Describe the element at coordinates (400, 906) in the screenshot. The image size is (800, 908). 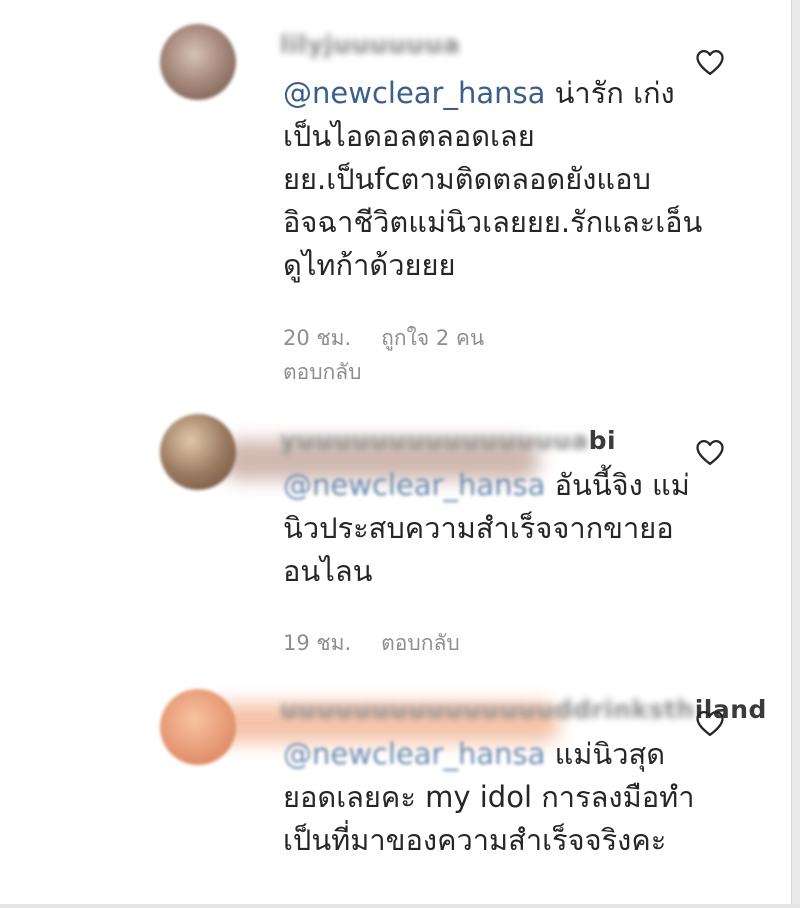
I see `divider` at that location.